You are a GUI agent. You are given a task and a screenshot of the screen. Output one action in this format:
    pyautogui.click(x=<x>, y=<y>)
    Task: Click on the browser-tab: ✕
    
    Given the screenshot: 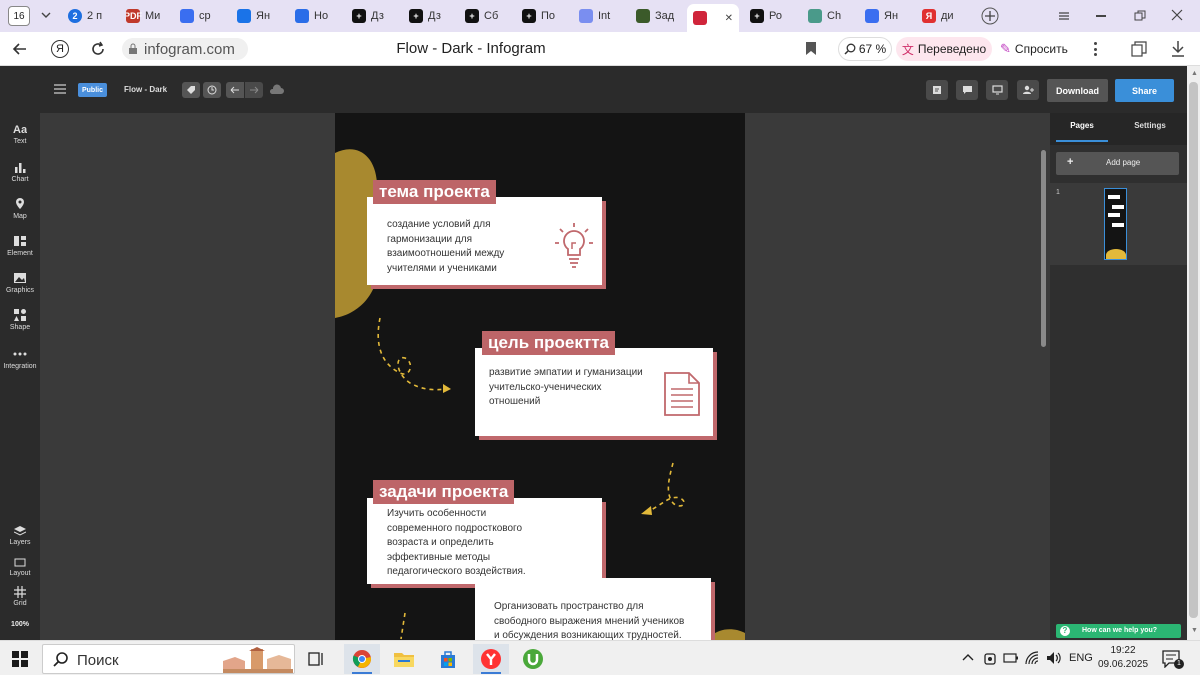 What is the action you would take?
    pyautogui.click(x=713, y=18)
    